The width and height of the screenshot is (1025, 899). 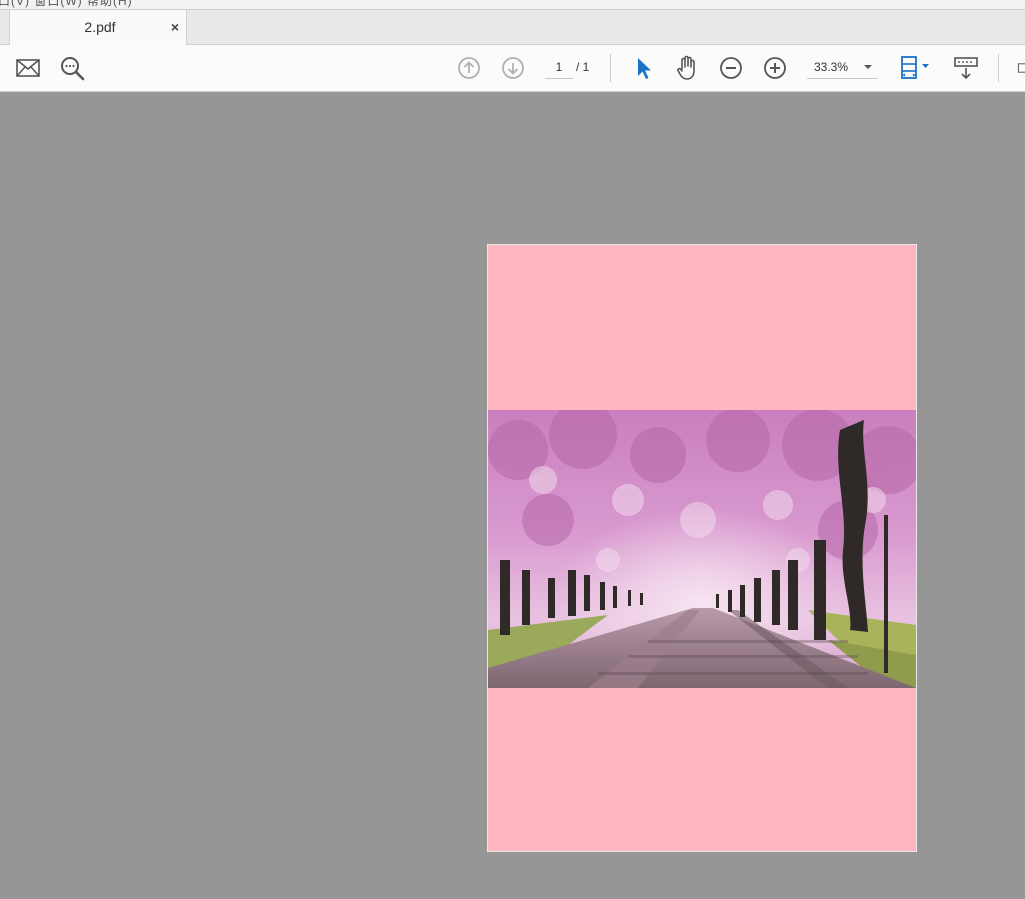 I want to click on zoom-level-value: 33.3%, so click(x=831, y=67).